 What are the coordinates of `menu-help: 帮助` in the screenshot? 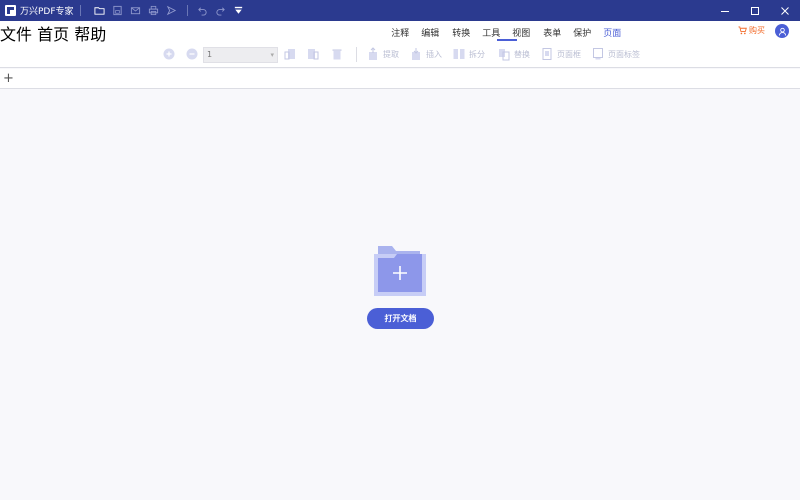 It's located at (90, 34).